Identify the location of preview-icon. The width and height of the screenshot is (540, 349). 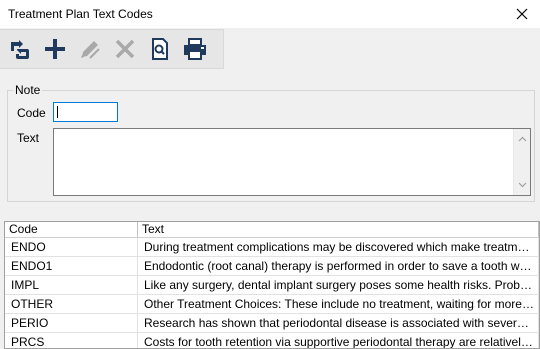
(159, 49).